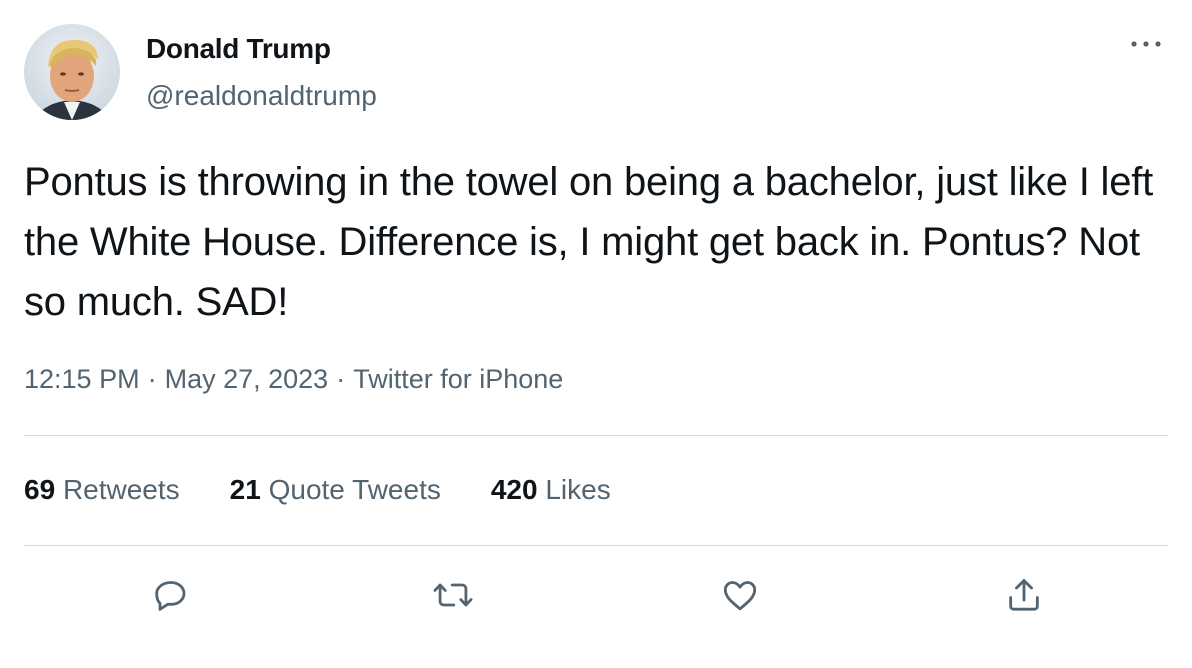 The width and height of the screenshot is (1192, 668). Describe the element at coordinates (82, 379) in the screenshot. I see `tweet-time: 12:15 PM` at that location.